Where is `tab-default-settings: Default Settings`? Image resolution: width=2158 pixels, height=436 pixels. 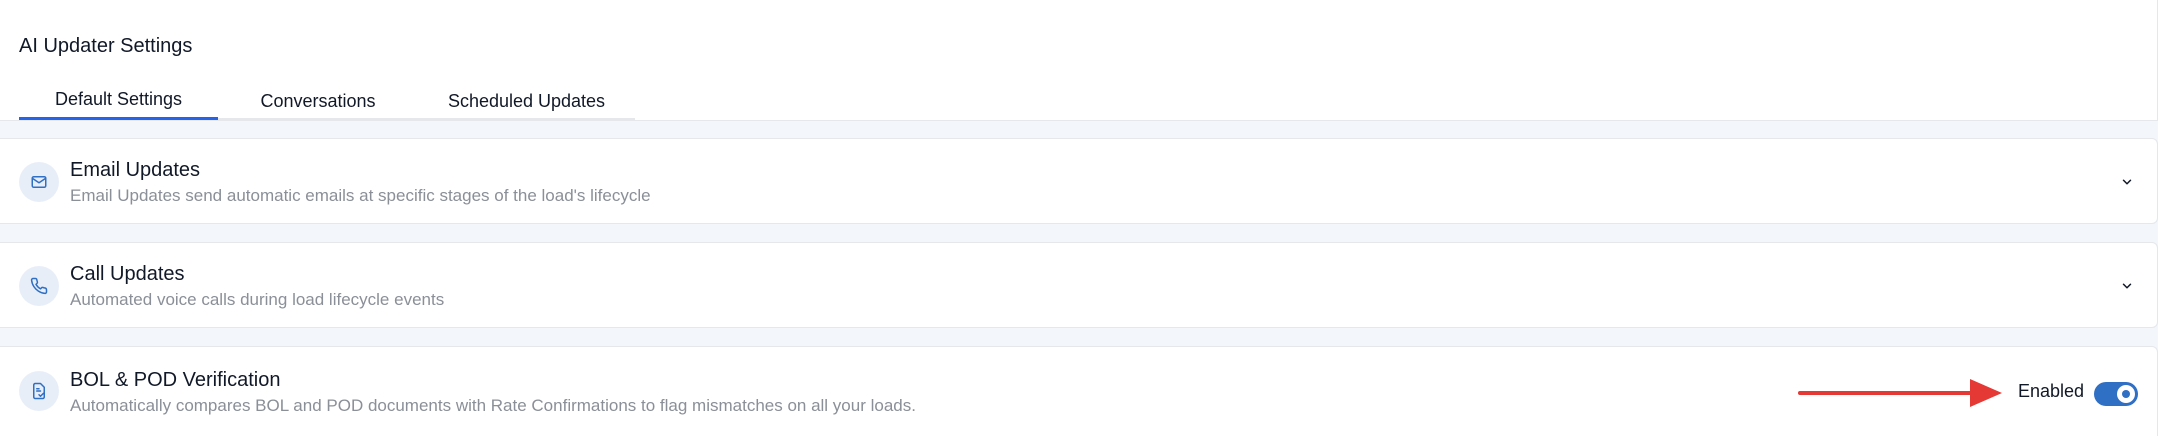 tab-default-settings: Default Settings is located at coordinates (118, 101).